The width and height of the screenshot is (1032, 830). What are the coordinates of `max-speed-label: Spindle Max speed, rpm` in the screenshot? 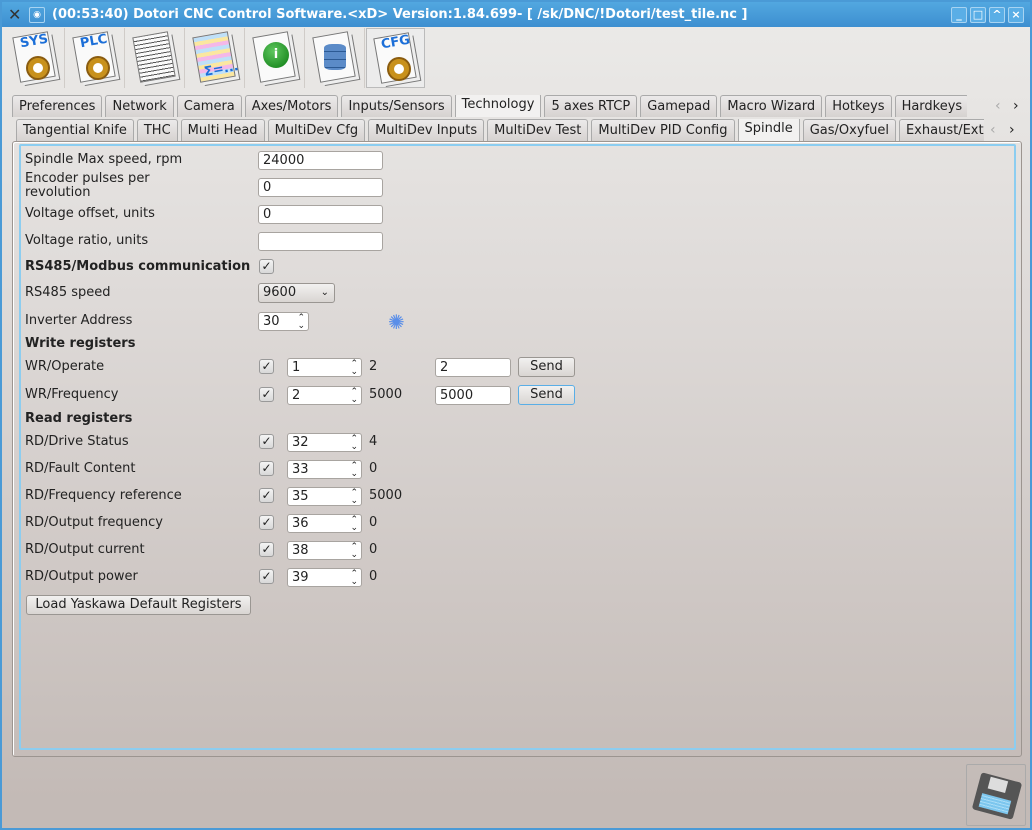 It's located at (104, 159).